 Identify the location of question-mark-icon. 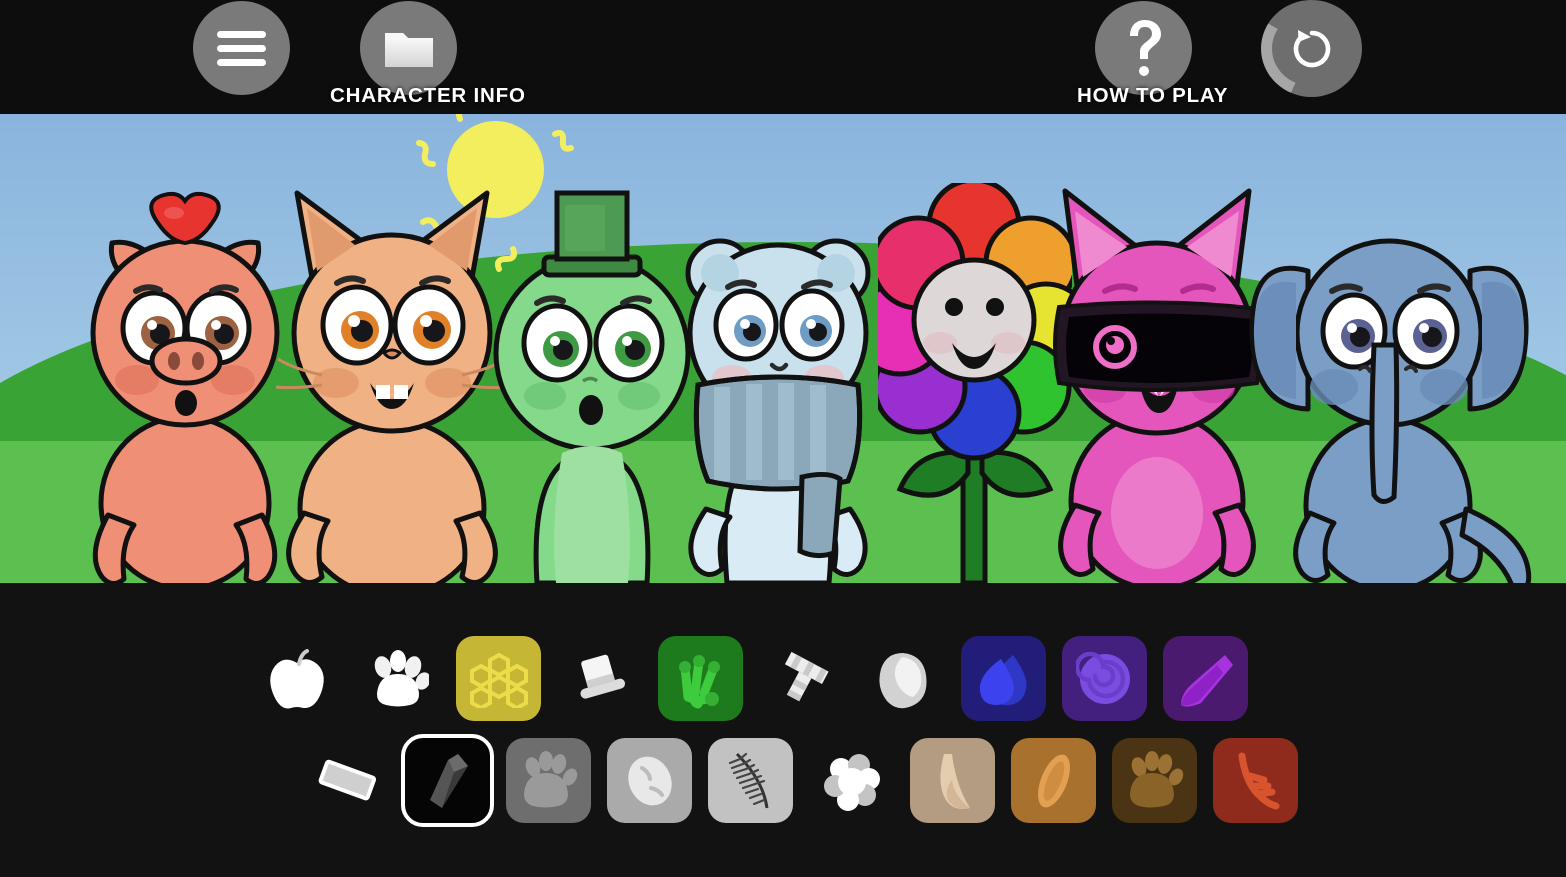
(1145, 48).